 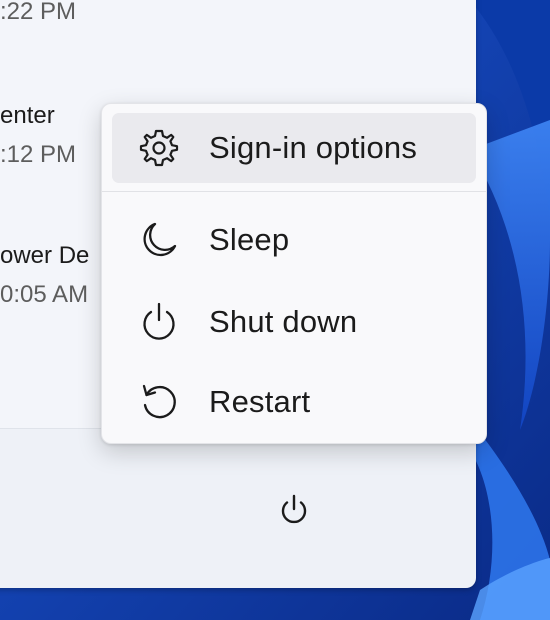 I want to click on power-button, so click(x=294, y=510).